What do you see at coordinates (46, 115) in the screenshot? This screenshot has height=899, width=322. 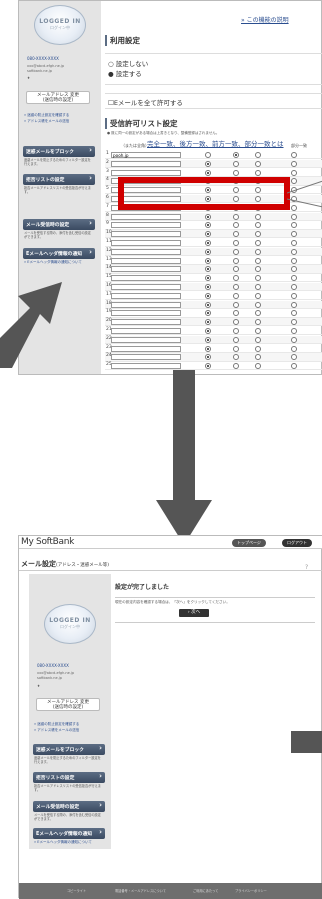 I see `side-link-1: » 迷惑の防止設定を確認する` at bounding box center [46, 115].